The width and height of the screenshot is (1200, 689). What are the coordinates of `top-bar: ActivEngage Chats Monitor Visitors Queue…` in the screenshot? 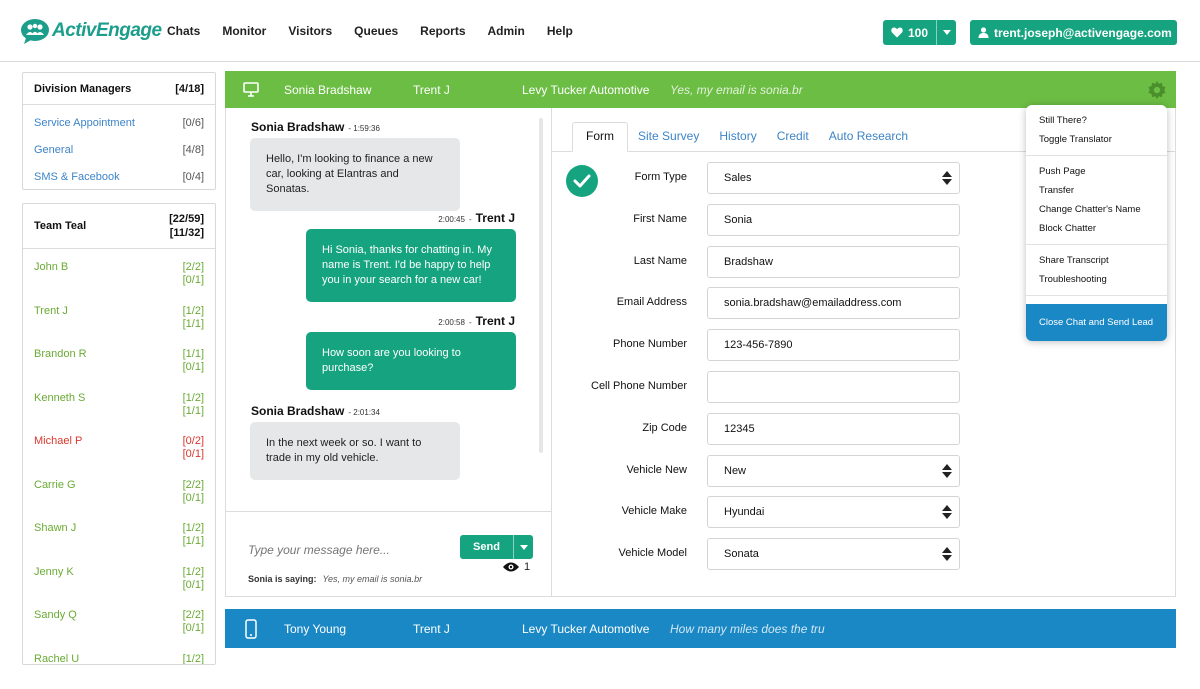 It's located at (600, 31).